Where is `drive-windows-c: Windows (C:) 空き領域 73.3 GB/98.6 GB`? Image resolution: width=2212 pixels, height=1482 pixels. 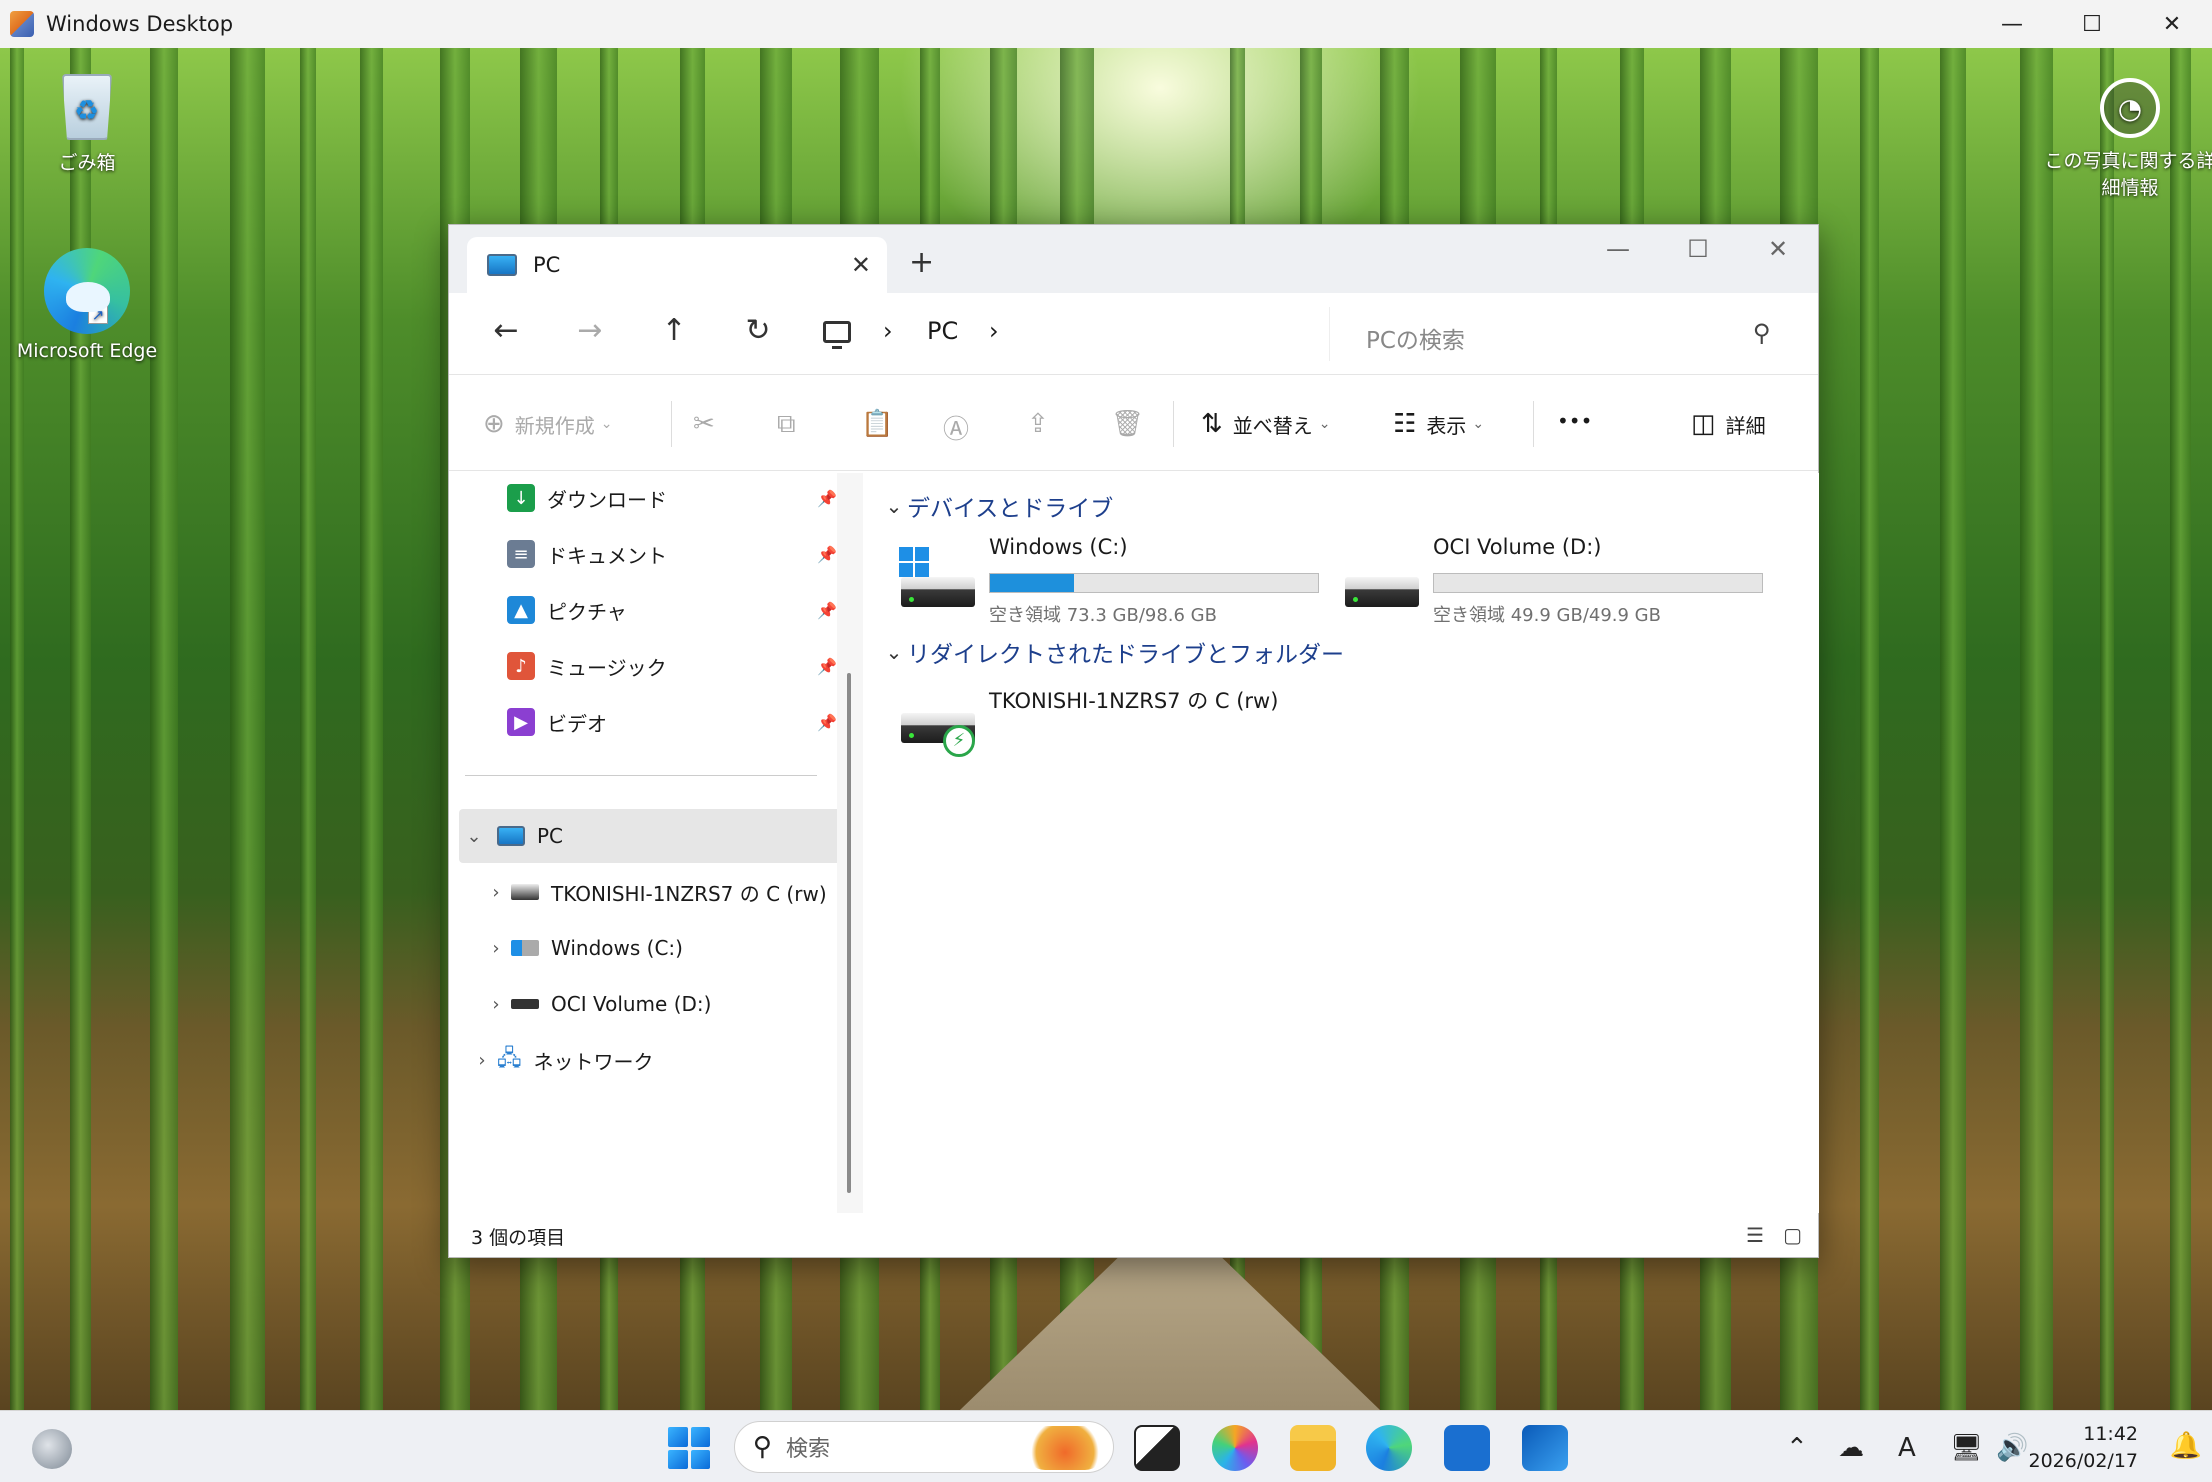 drive-windows-c: Windows (C:) 空き領域 73.3 GB/98.6 GB is located at coordinates (1114, 580).